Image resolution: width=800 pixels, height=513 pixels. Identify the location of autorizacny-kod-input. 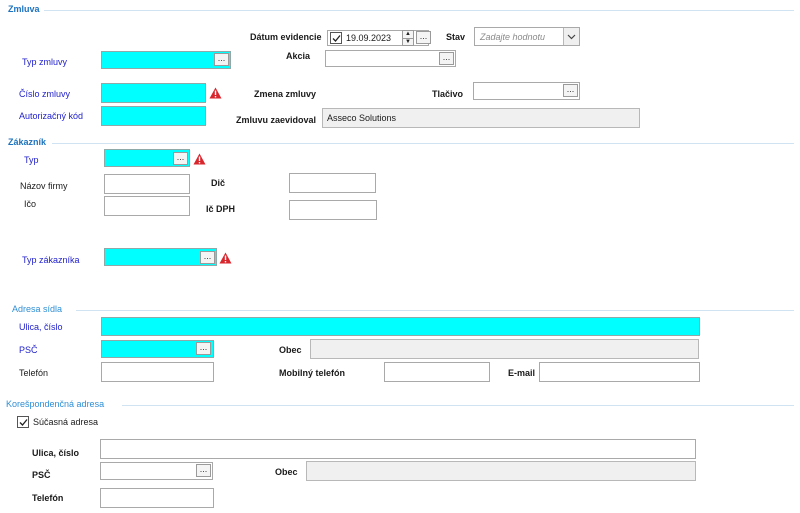
(153, 116).